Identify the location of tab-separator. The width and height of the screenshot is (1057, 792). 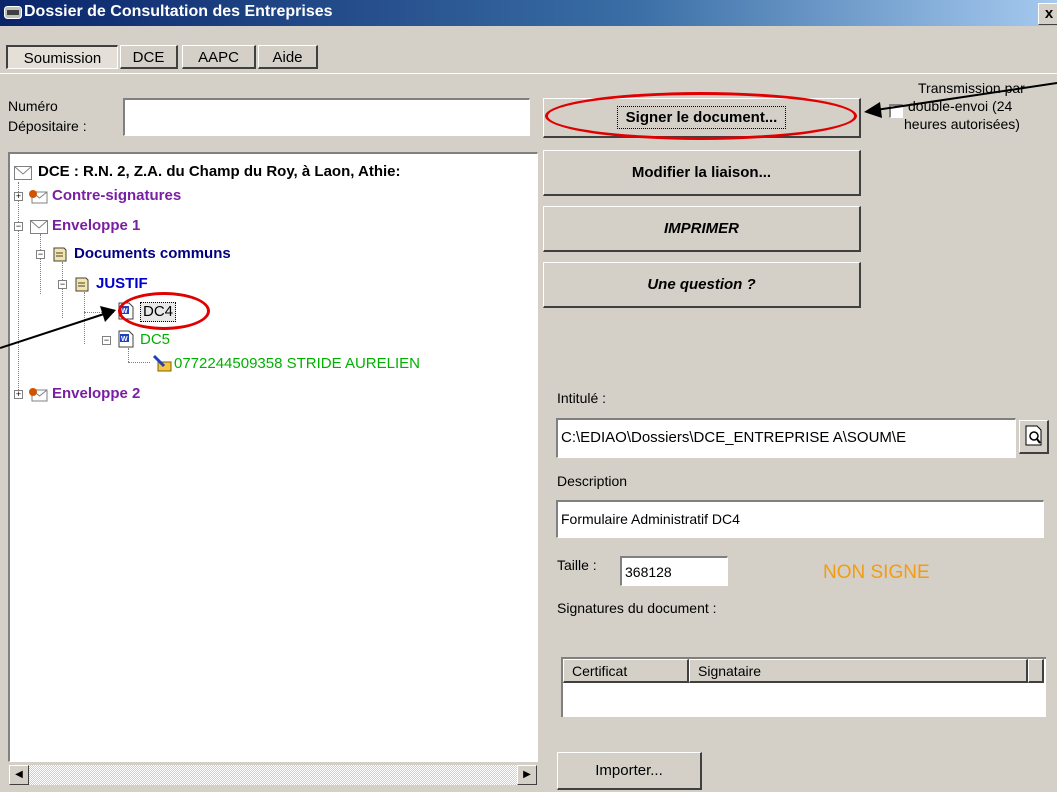
(528, 73).